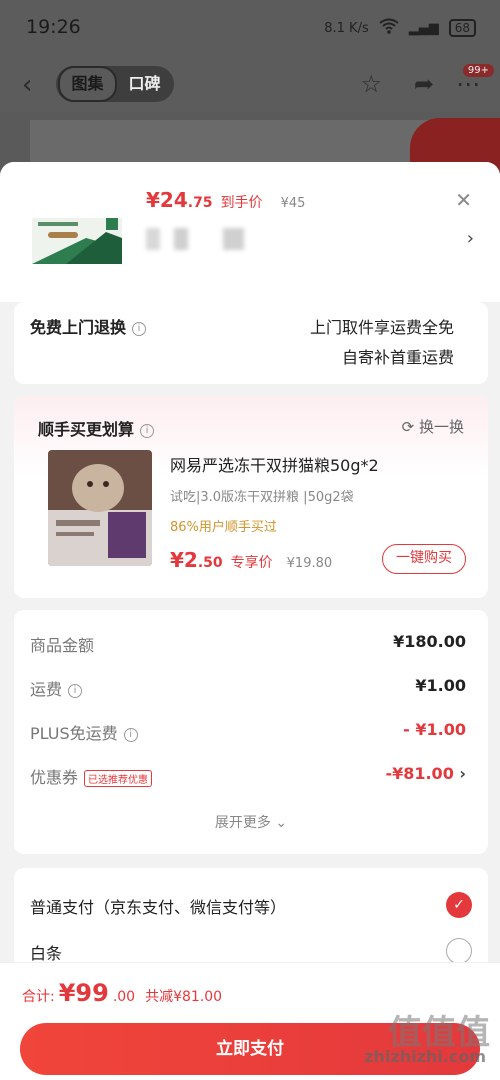 The width and height of the screenshot is (500, 1080). Describe the element at coordinates (100, 508) in the screenshot. I see `cat-food-product-image` at that location.